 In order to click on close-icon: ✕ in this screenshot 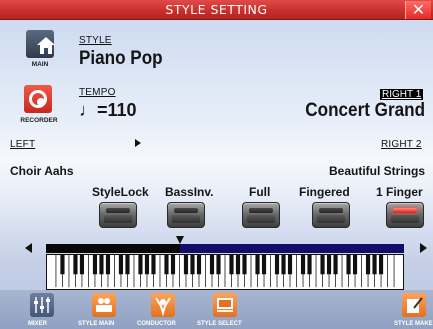, I will do `click(418, 9)`.